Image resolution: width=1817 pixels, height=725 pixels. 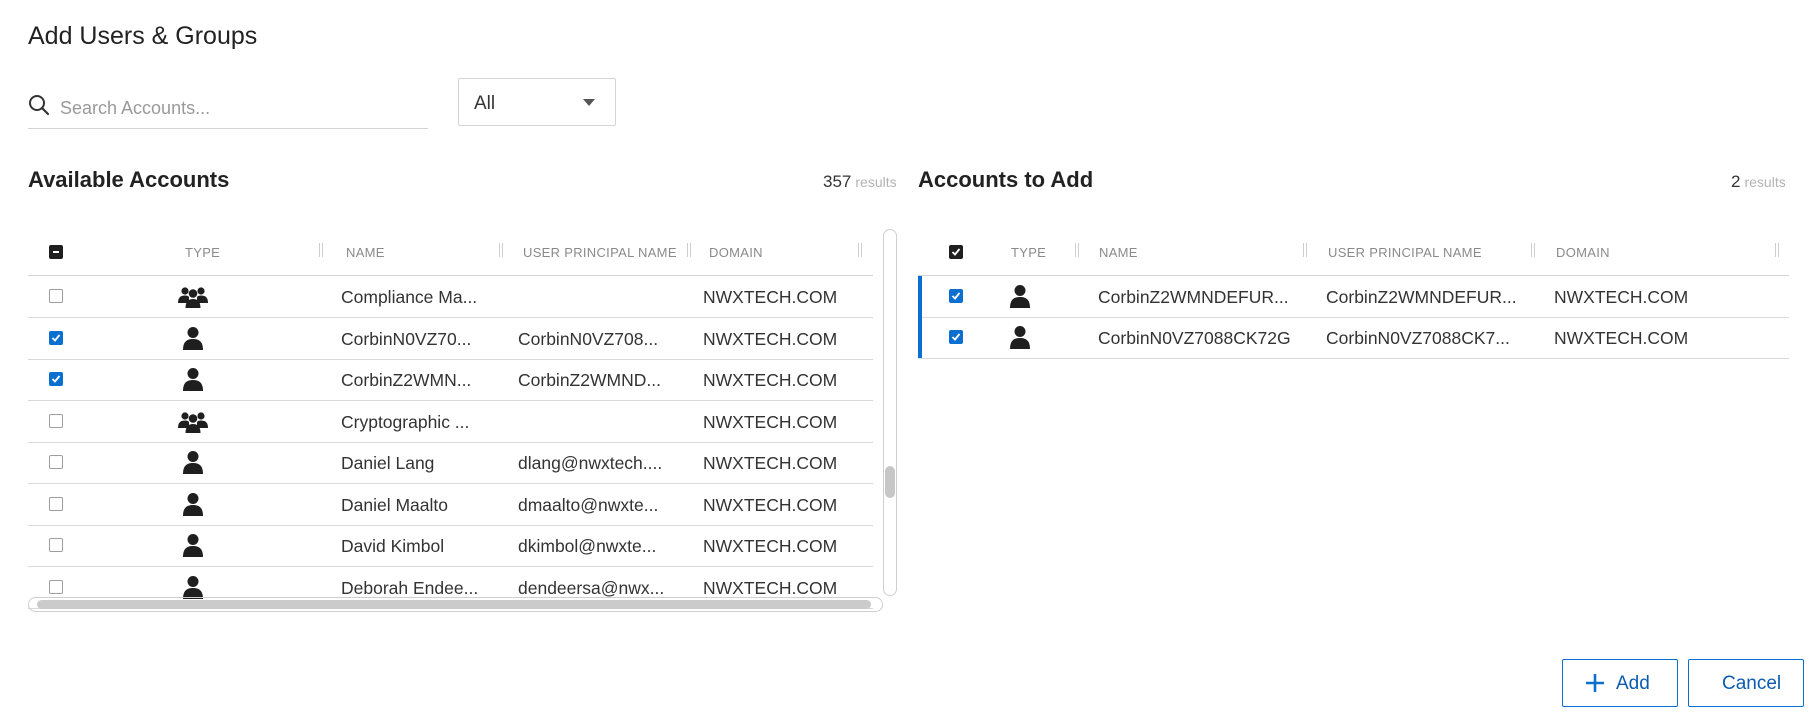 I want to click on table-row: David Kimbol dkimbol@nwxte... NWXTECH.COM, so click(x=450, y=546).